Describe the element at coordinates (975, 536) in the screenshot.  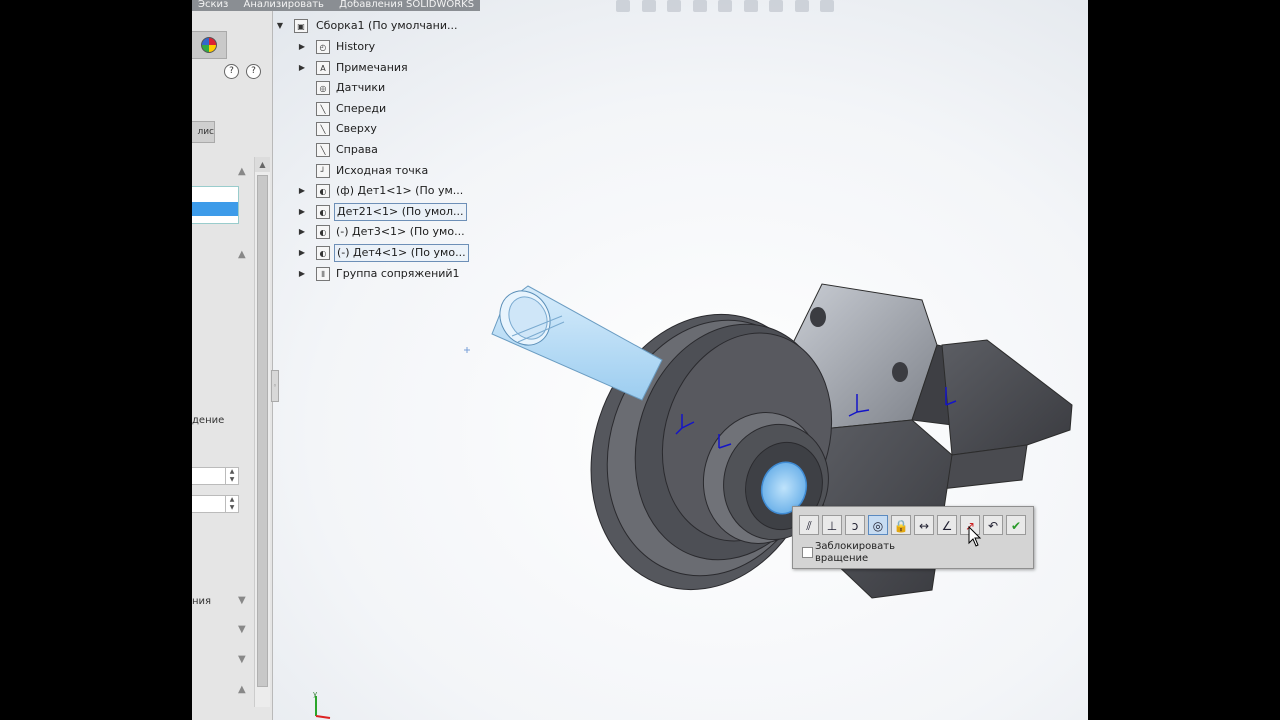
I see `mouse-cursor-icon` at that location.